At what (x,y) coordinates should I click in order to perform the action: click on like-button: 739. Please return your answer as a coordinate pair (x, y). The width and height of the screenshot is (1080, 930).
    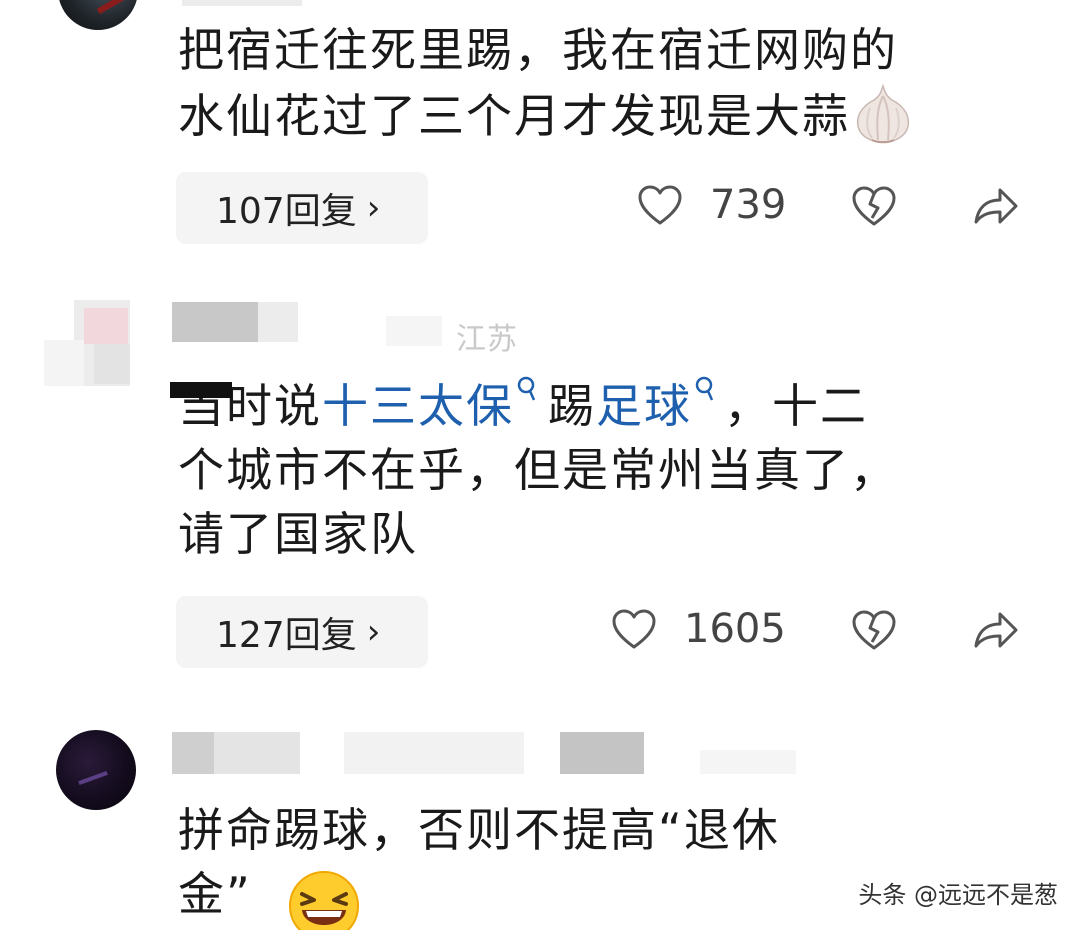
    Looking at the image, I should click on (711, 205).